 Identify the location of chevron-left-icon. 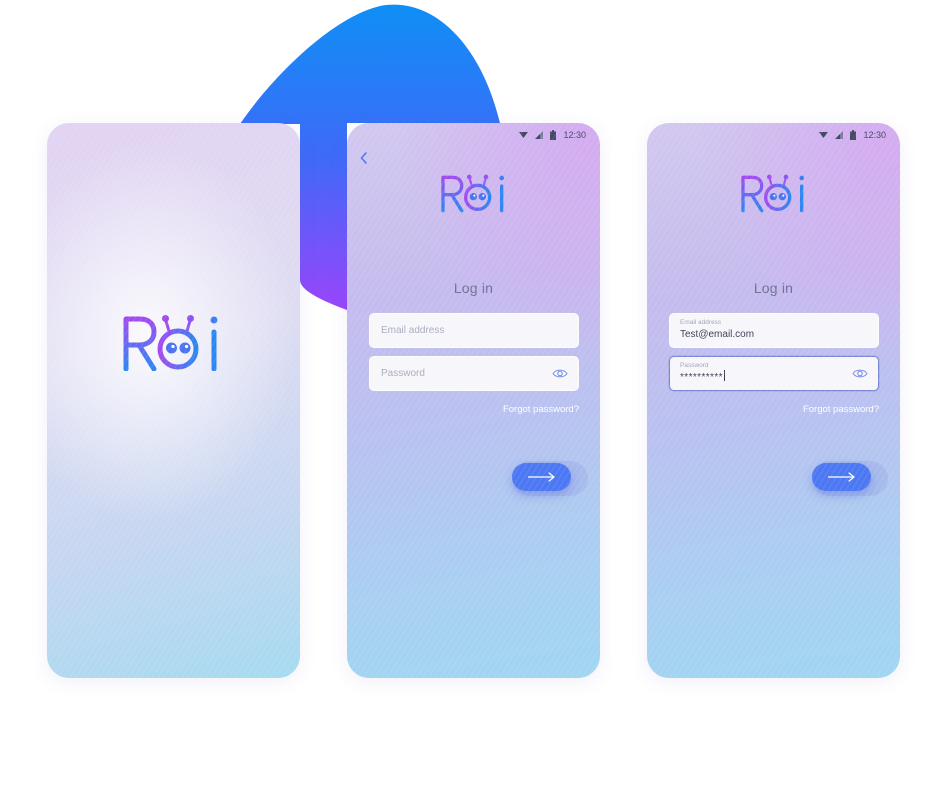
(364, 158).